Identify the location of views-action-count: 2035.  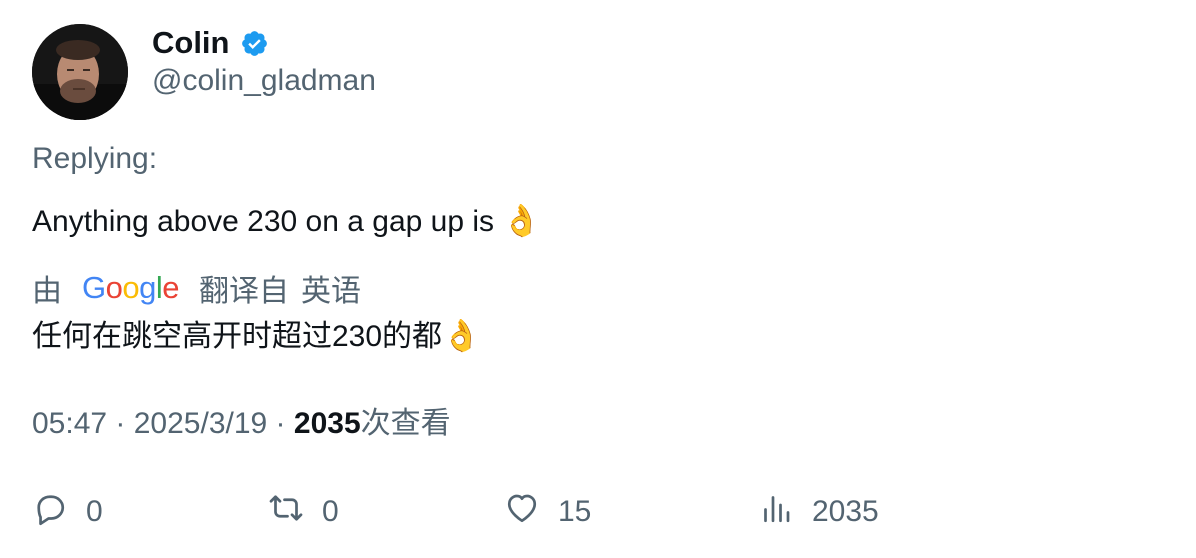
(845, 511).